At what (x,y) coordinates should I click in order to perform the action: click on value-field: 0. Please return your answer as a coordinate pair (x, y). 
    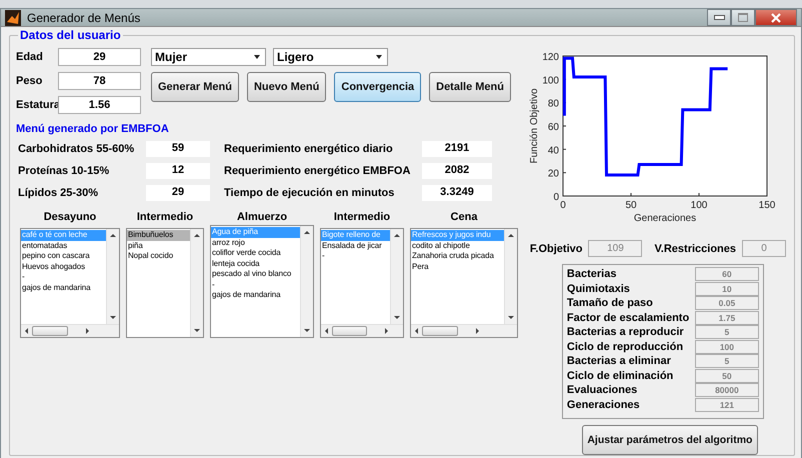
    Looking at the image, I should click on (764, 248).